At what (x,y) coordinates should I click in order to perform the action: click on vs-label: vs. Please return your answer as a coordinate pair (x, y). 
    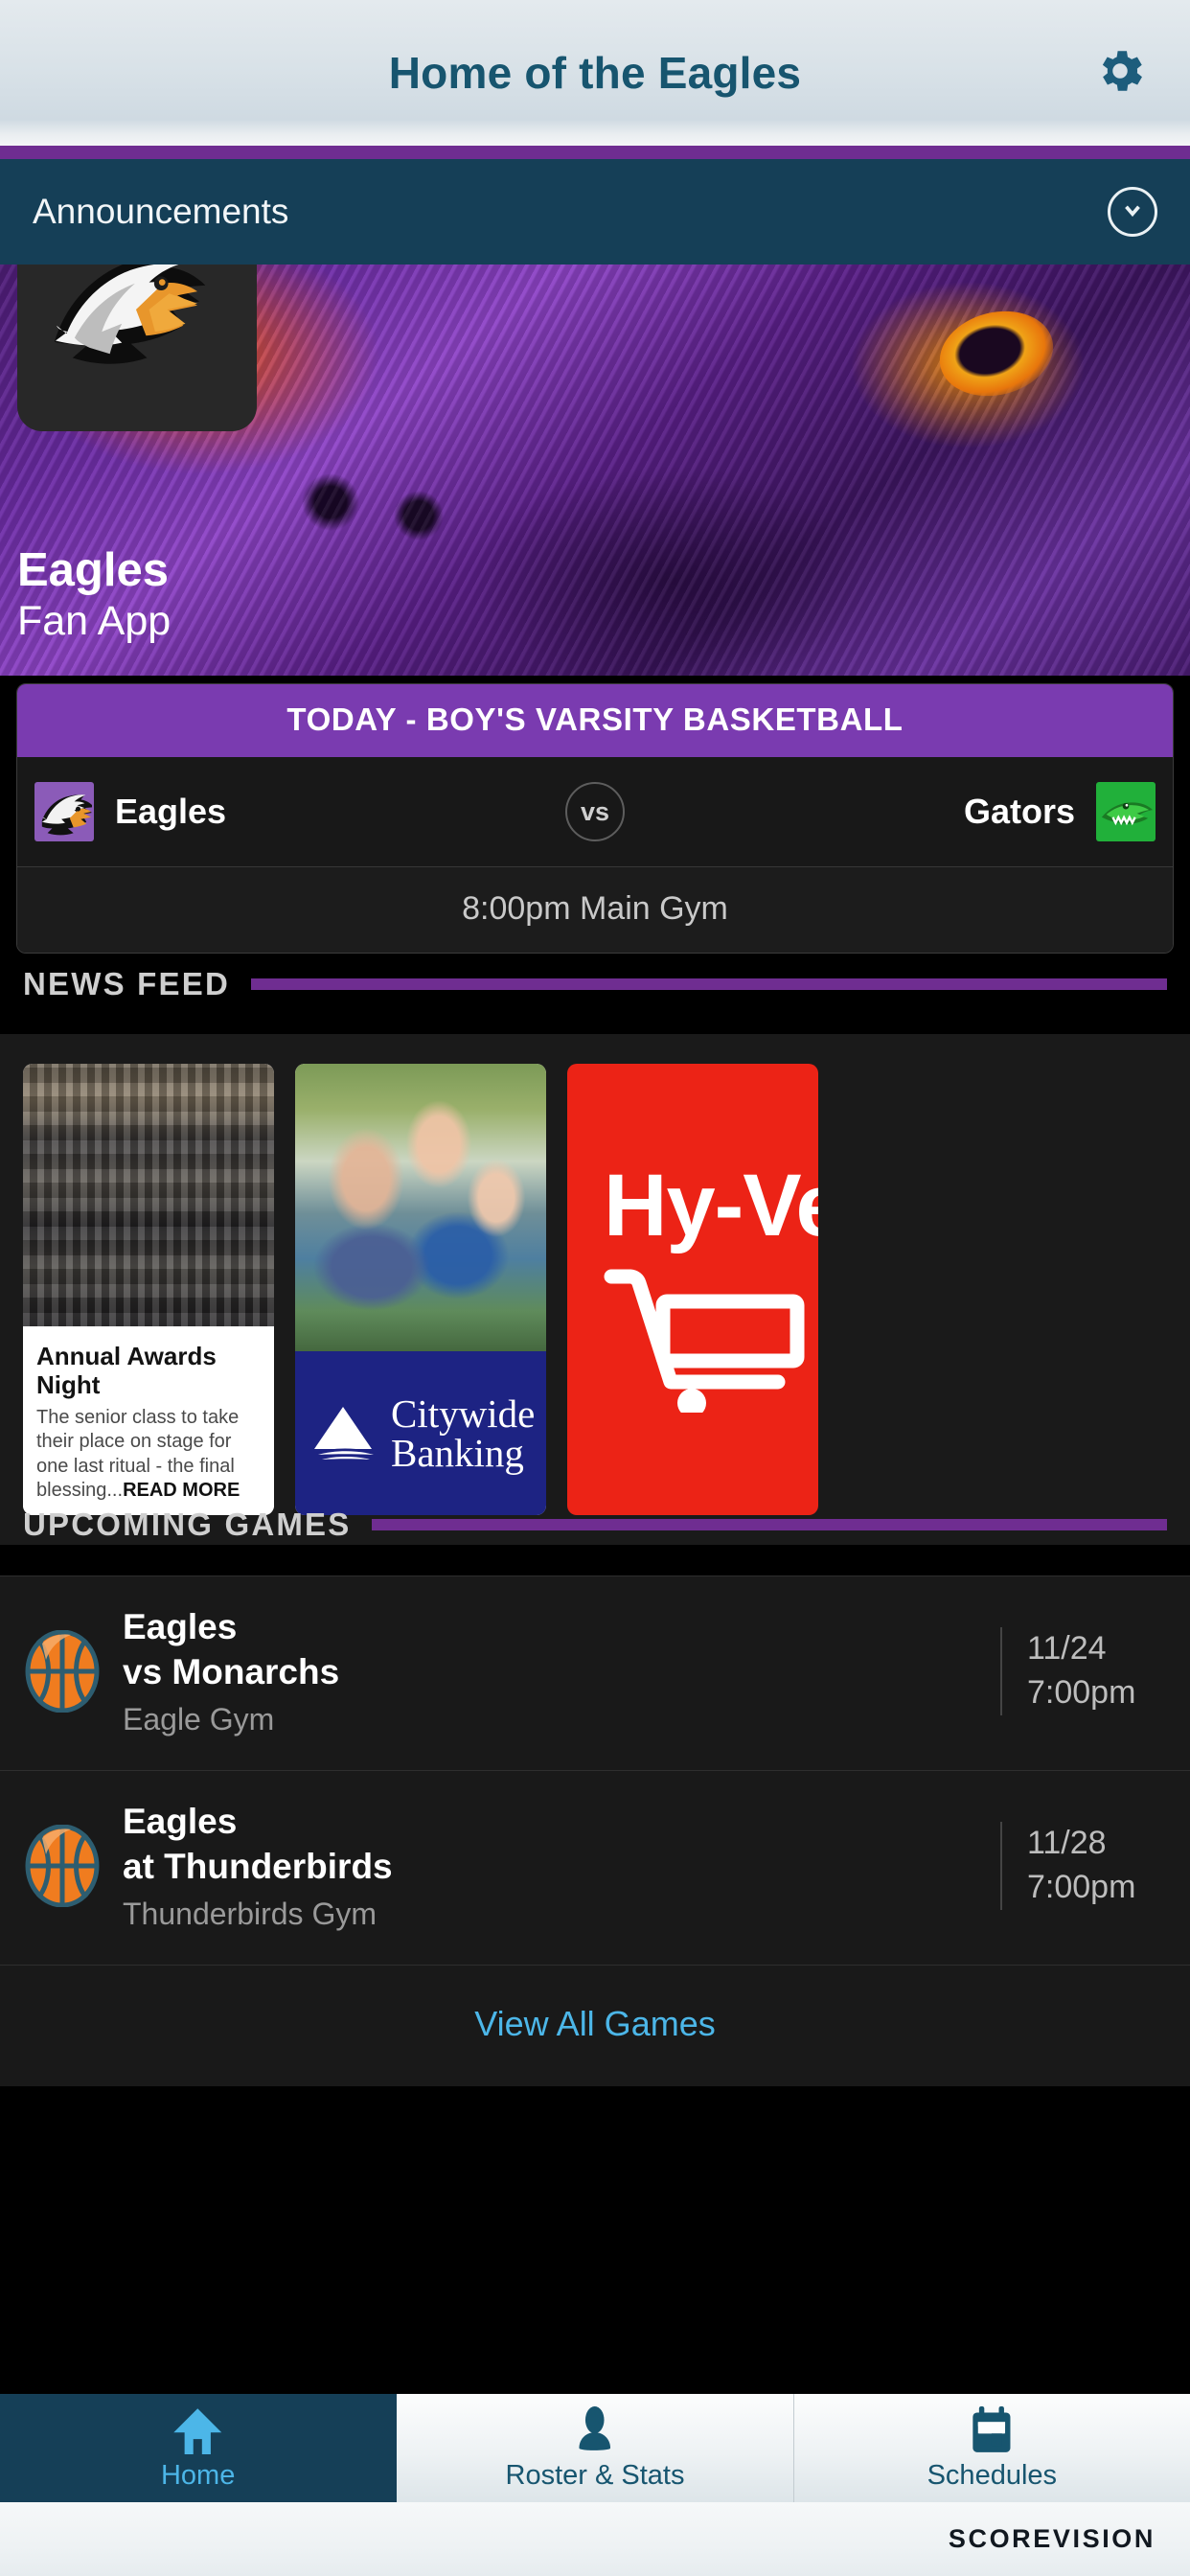
    Looking at the image, I should click on (595, 811).